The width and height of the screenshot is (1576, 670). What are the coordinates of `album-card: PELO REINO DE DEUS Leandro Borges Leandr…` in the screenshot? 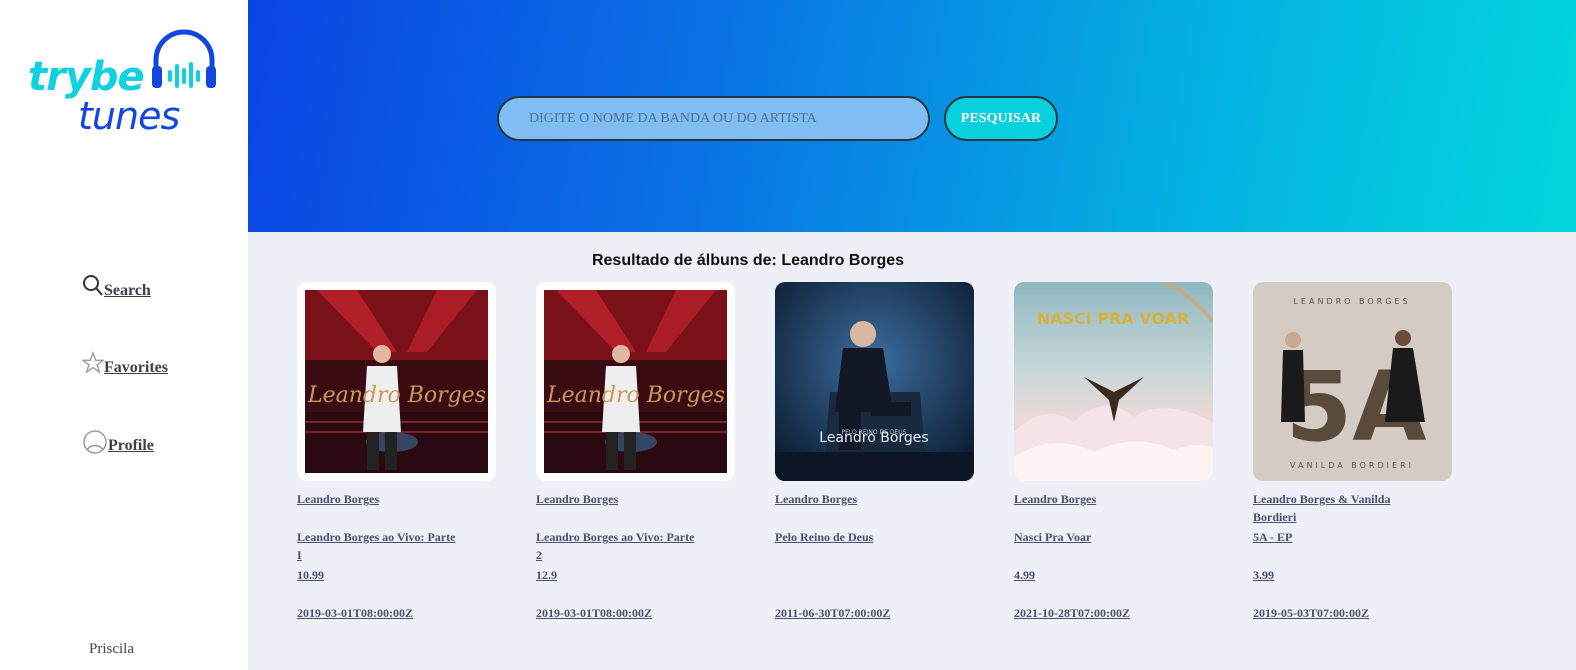 It's located at (875, 451).